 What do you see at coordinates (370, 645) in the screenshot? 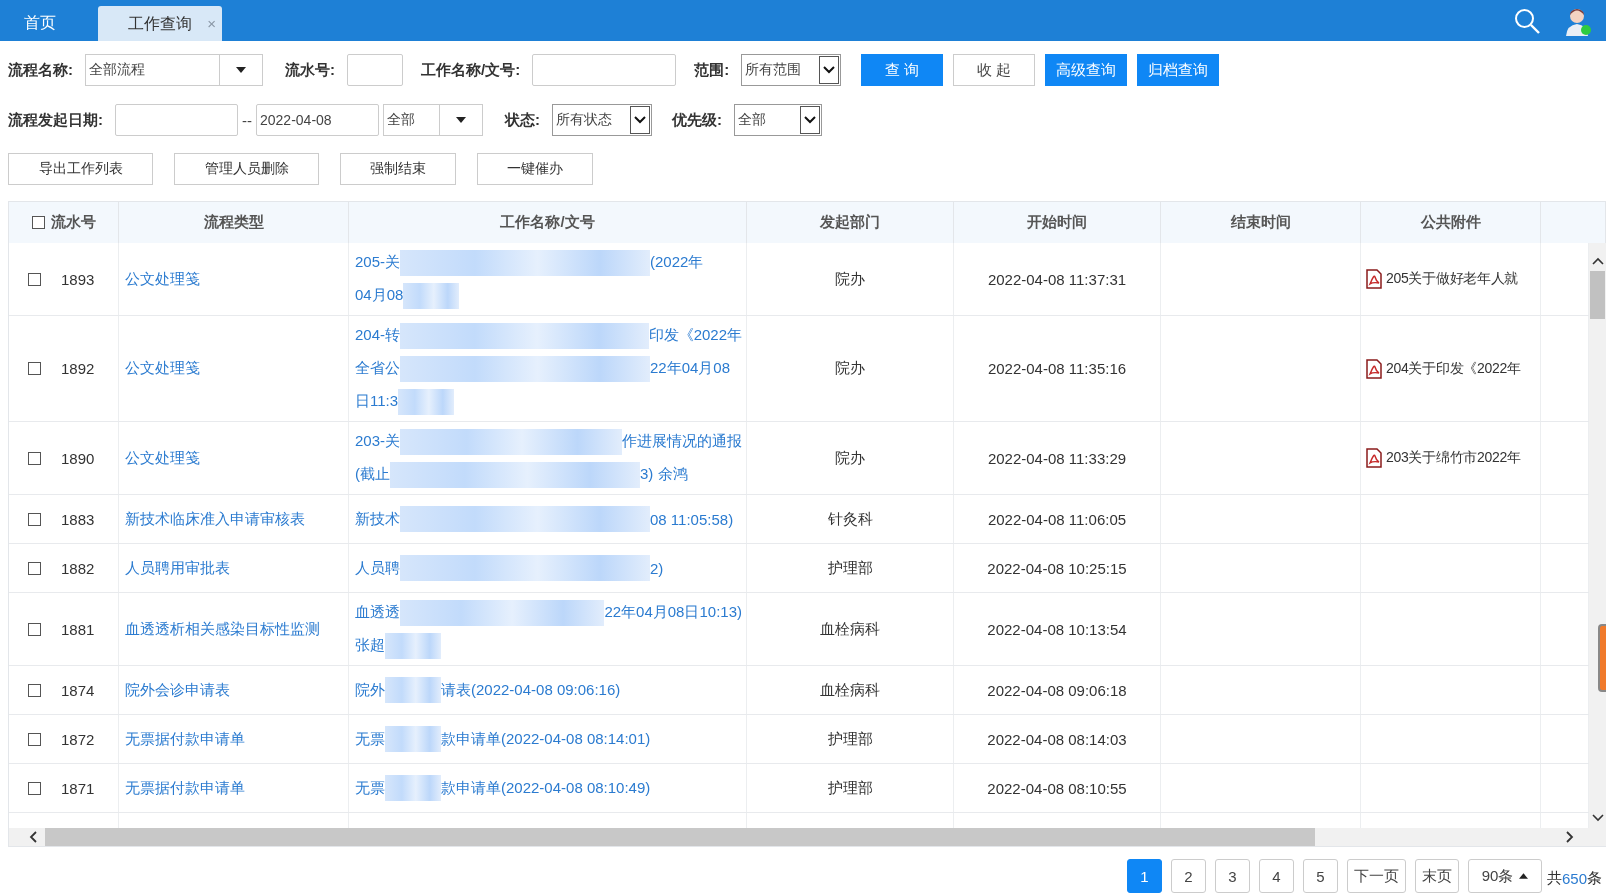
I see `table-link: 张超` at bounding box center [370, 645].